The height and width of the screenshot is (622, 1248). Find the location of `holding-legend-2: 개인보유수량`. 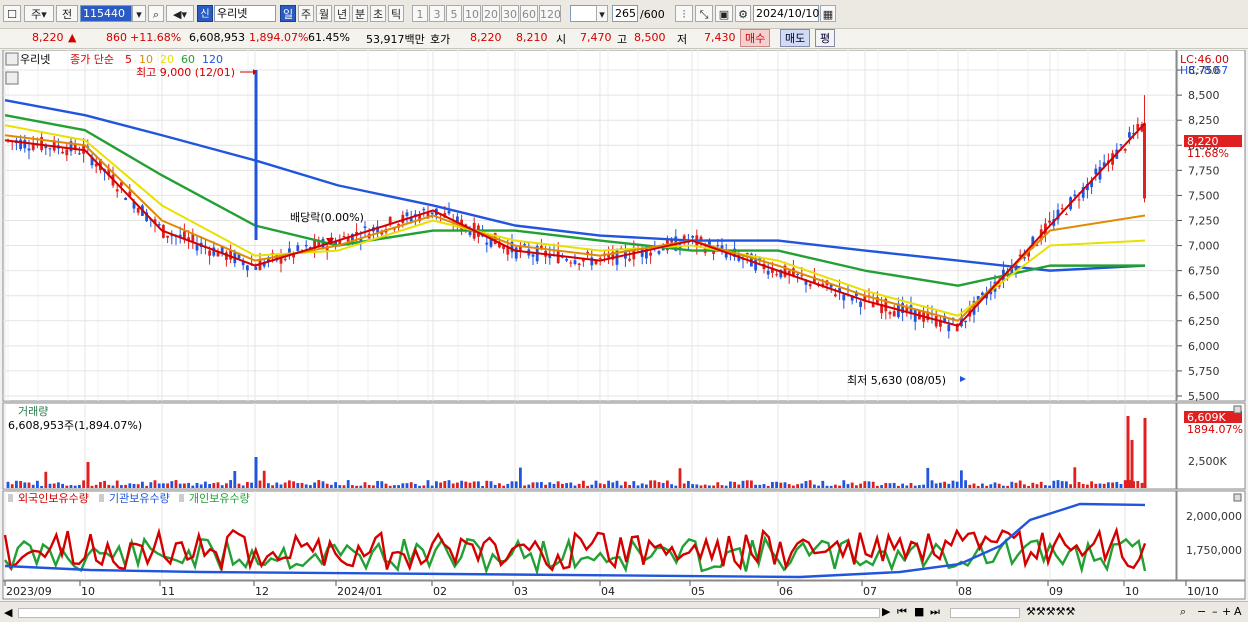

holding-legend-2: 개인보유수량 is located at coordinates (219, 498).